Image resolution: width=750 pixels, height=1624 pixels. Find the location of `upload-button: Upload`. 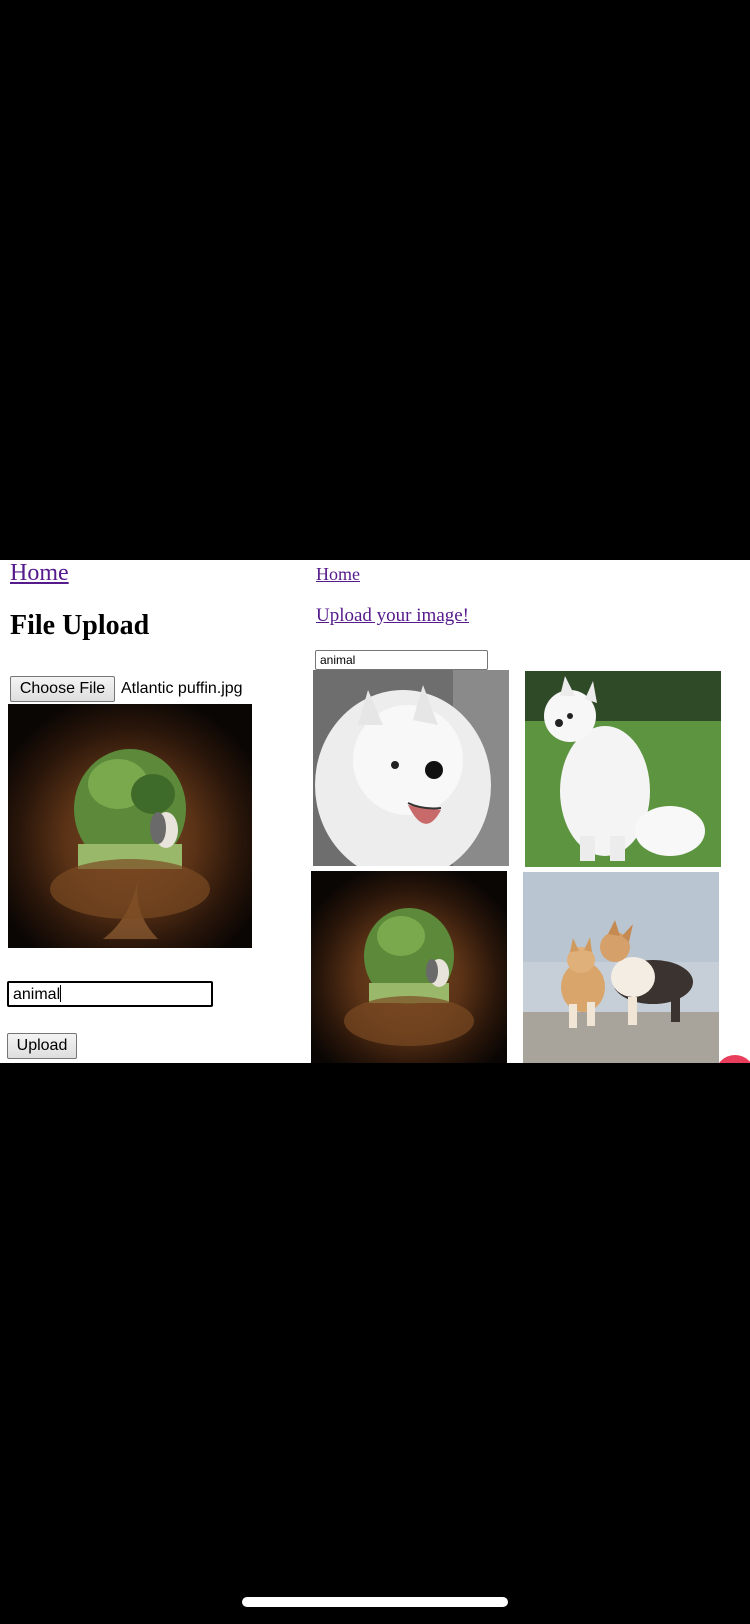

upload-button: Upload is located at coordinates (42, 1046).